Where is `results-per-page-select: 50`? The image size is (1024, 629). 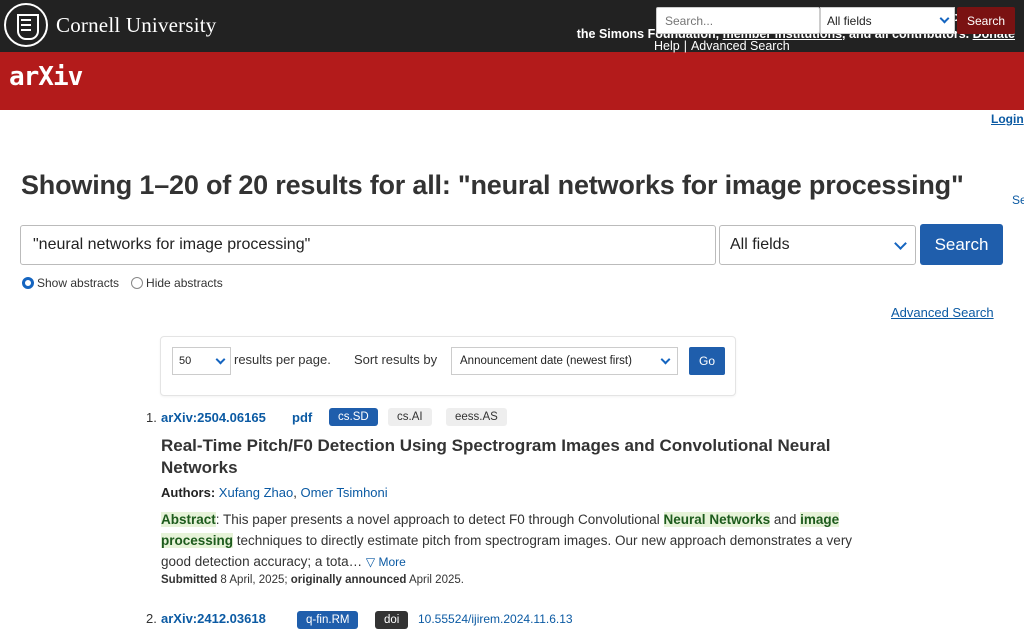
results-per-page-select: 50 is located at coordinates (201, 361).